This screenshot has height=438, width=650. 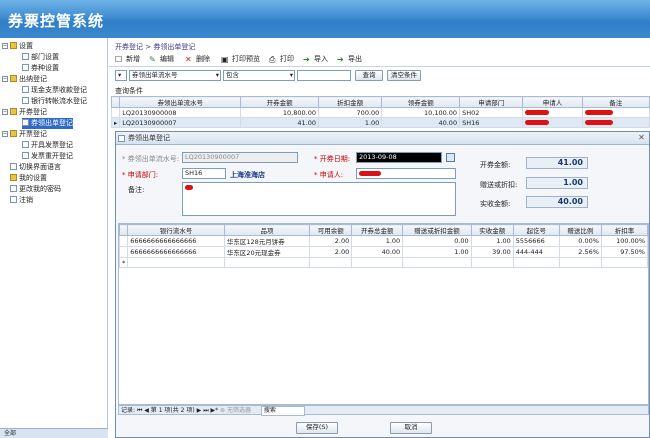 I want to click on column-header: 品项, so click(x=267, y=230).